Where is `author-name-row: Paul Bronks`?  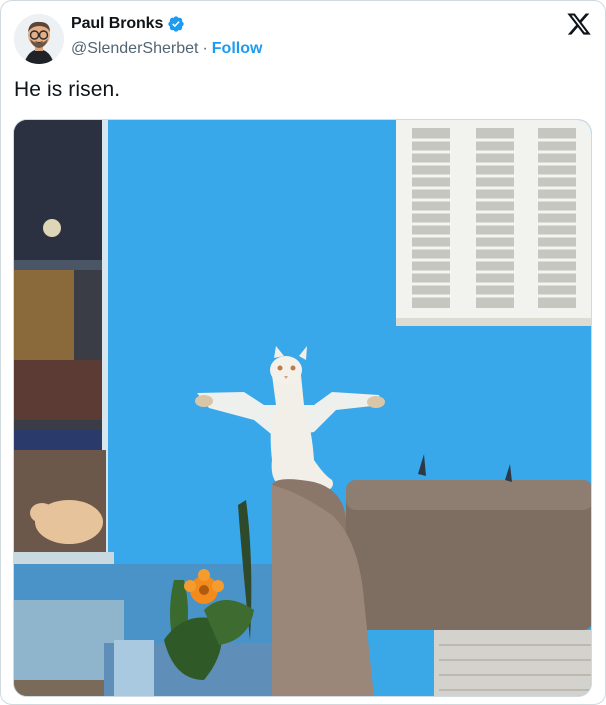 author-name-row: Paul Bronks is located at coordinates (128, 24).